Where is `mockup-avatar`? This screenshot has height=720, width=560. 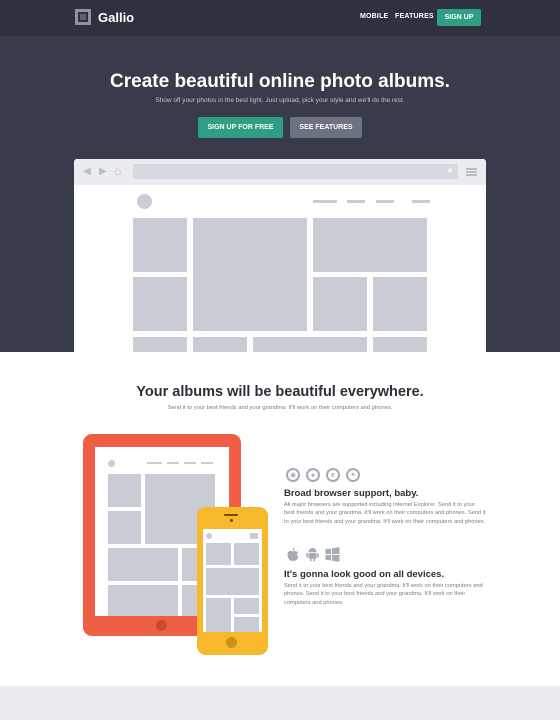 mockup-avatar is located at coordinates (144, 201).